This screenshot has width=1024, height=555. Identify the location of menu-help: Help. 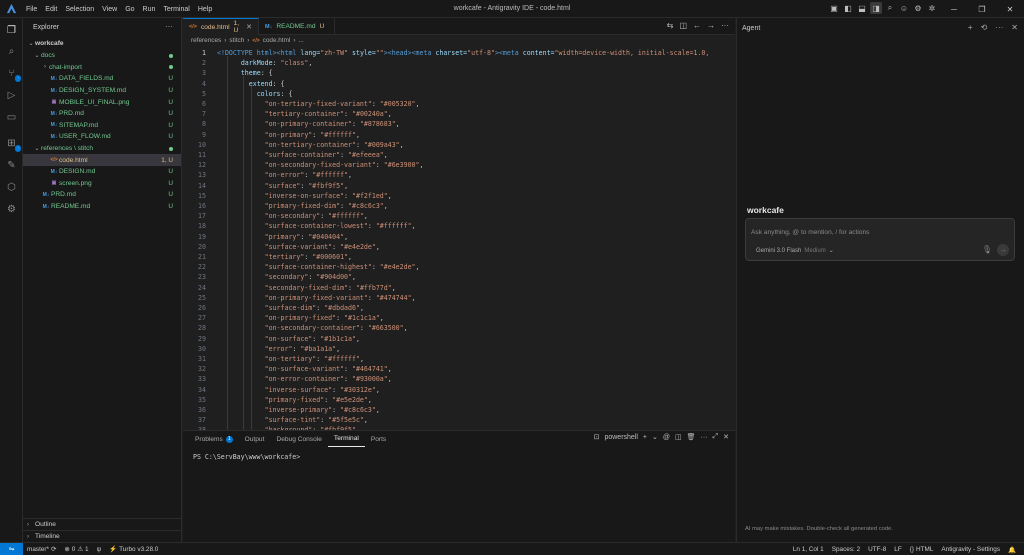
(205, 9).